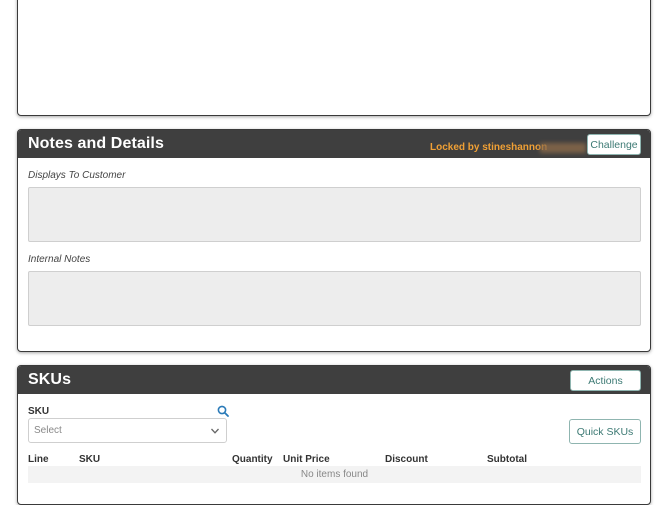 This screenshot has width=672, height=505. Describe the element at coordinates (334, 380) in the screenshot. I see `skus-header: SKUs Actions` at that location.